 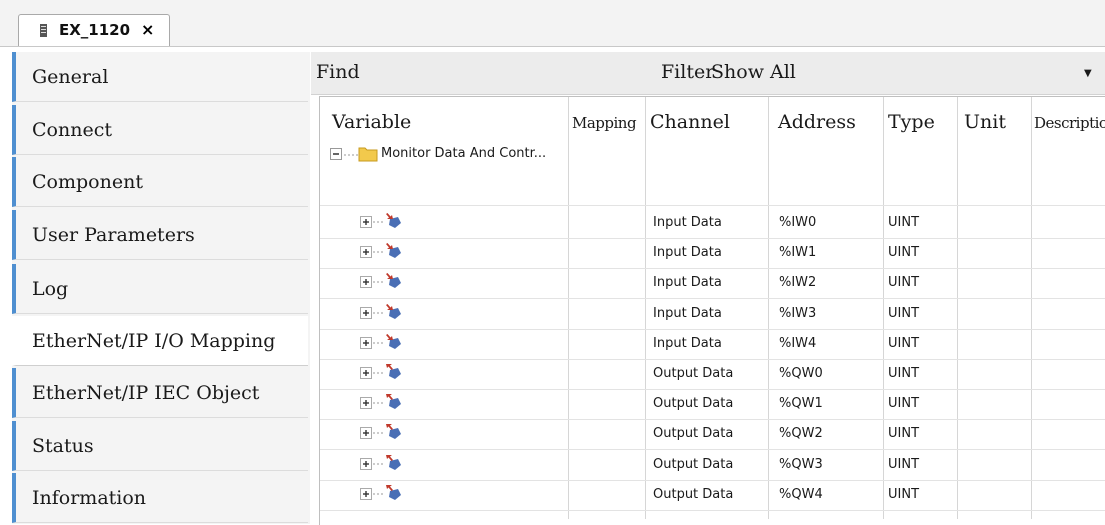 I want to click on sidebar-item-connect: Connect, so click(x=160, y=130).